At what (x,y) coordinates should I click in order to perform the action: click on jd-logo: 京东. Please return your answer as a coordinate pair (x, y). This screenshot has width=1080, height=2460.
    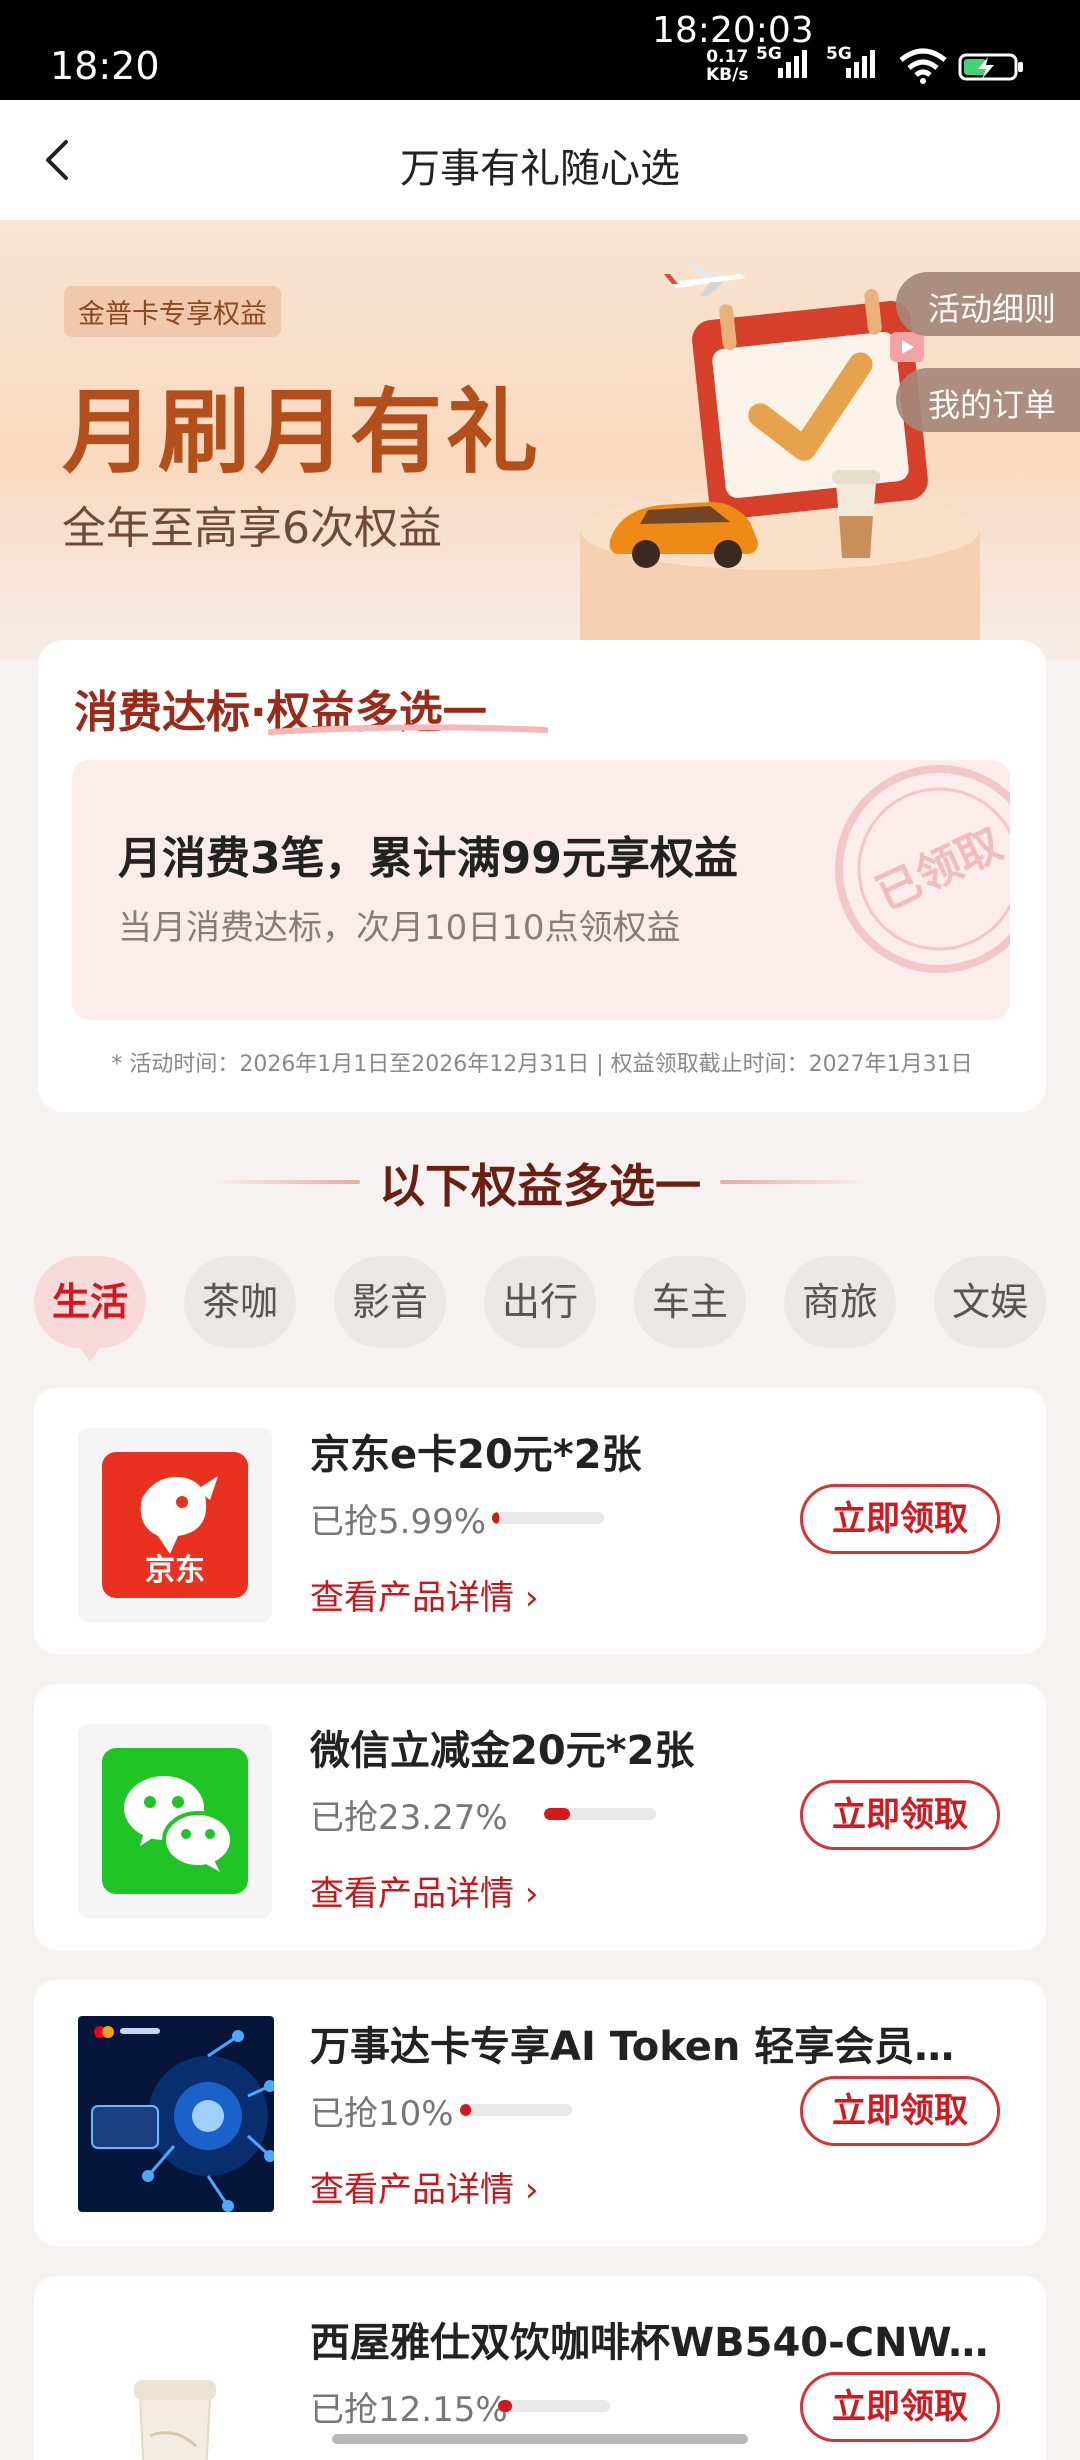
    Looking at the image, I should click on (175, 1525).